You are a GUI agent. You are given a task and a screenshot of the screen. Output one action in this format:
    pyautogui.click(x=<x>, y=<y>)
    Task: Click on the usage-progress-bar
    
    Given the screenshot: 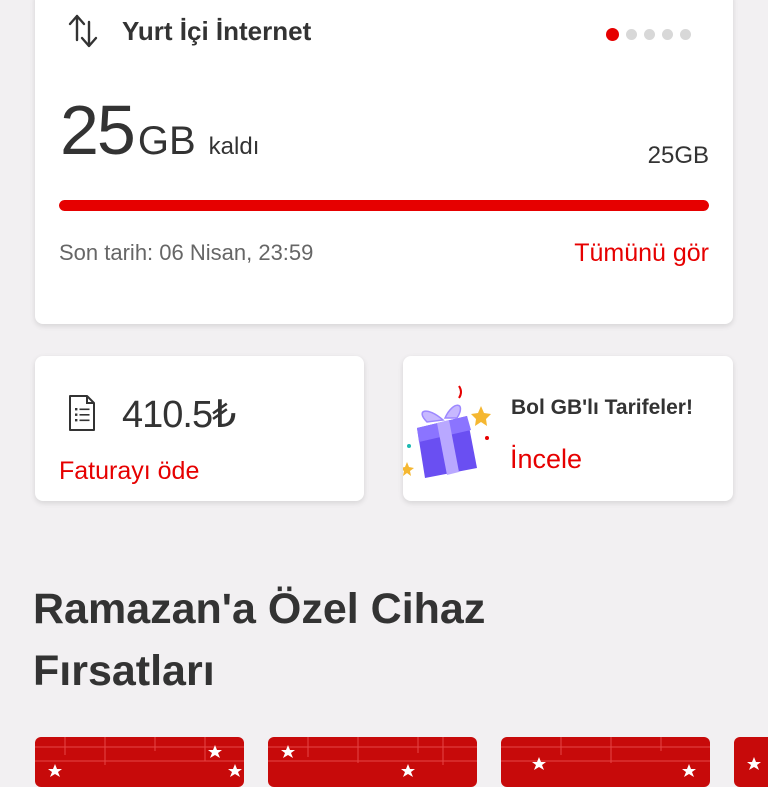 What is the action you would take?
    pyautogui.click(x=384, y=205)
    